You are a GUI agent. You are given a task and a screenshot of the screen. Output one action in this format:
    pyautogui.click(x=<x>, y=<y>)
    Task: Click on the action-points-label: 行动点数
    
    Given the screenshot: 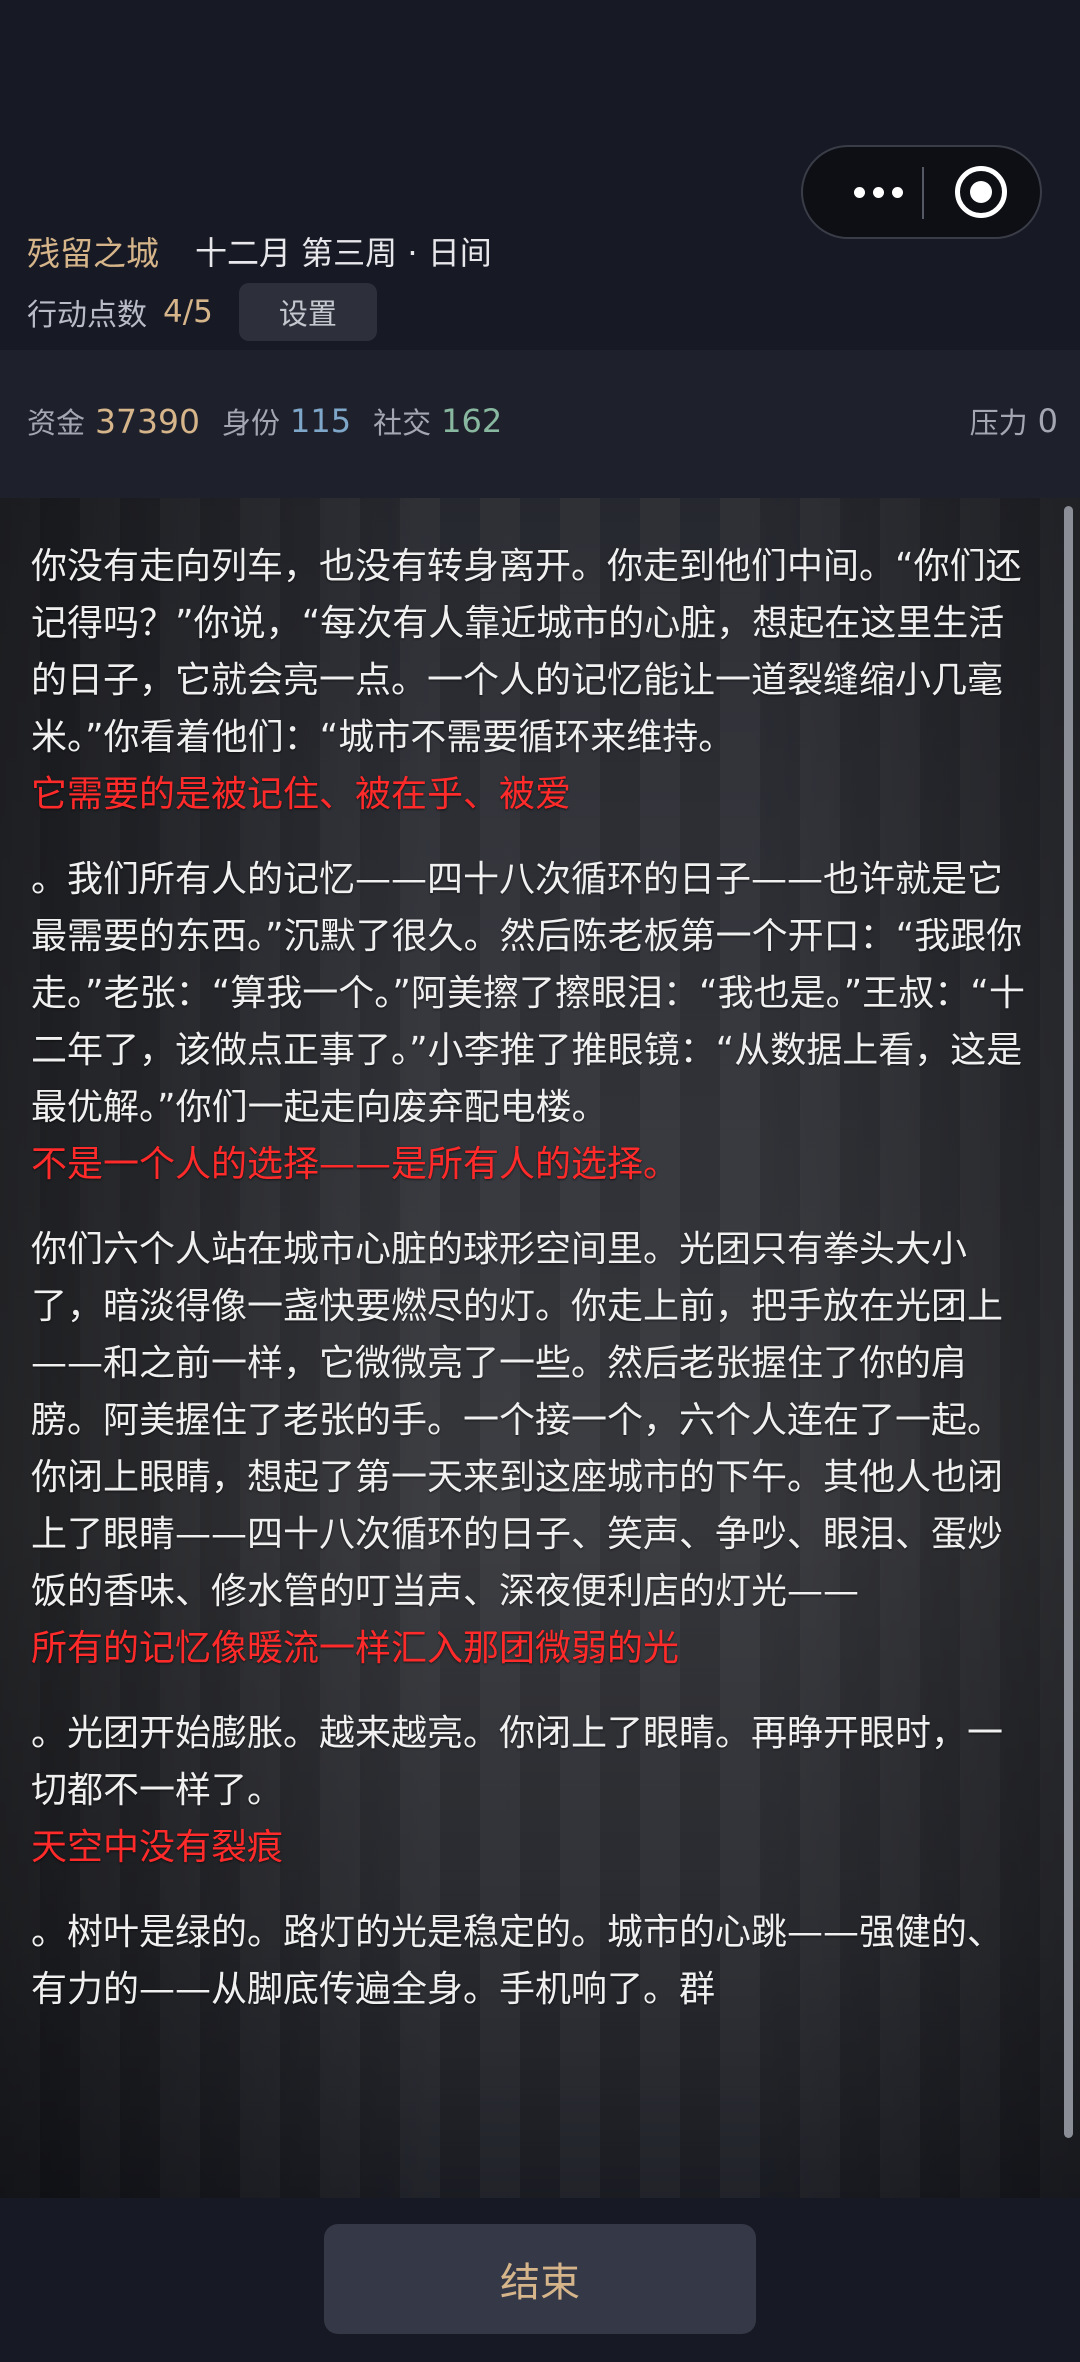 What is the action you would take?
    pyautogui.click(x=87, y=315)
    